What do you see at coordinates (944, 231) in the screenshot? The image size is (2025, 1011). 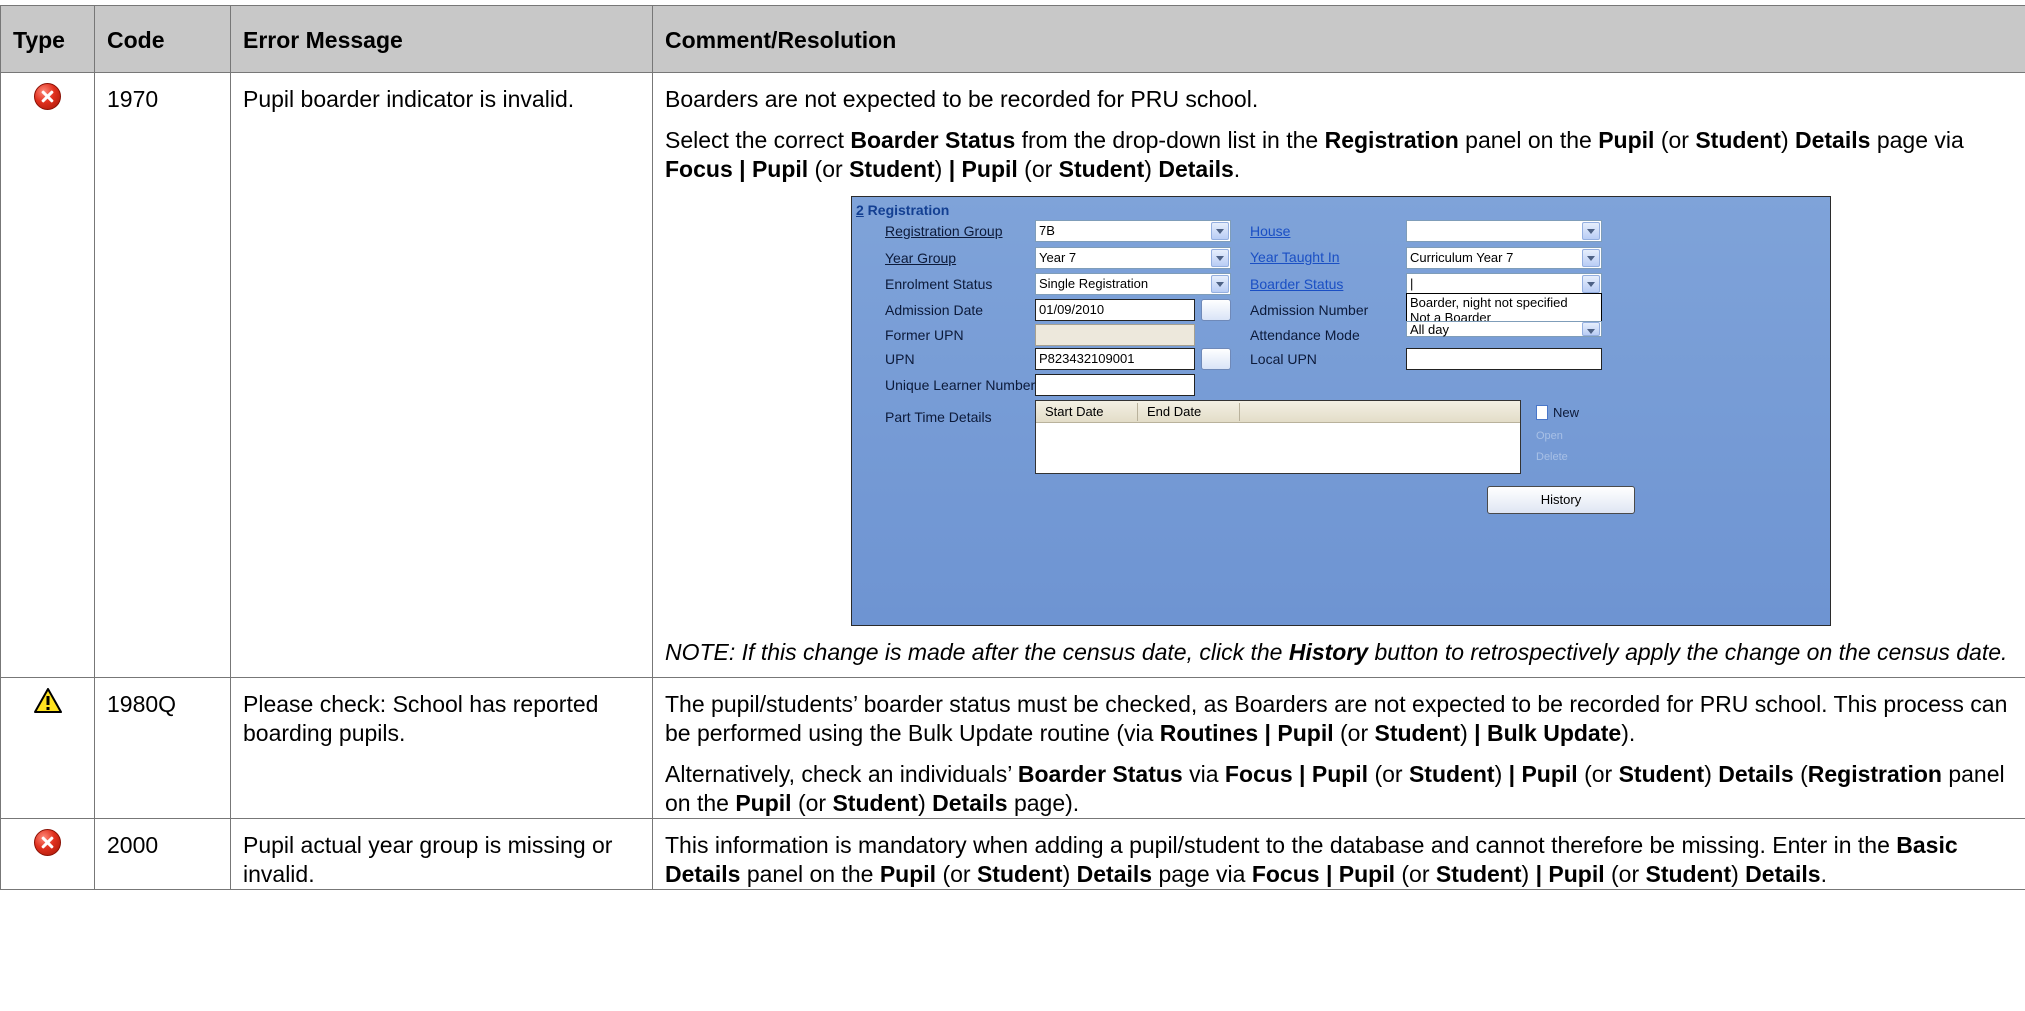 I see `registration-group-label: Registration Group` at bounding box center [944, 231].